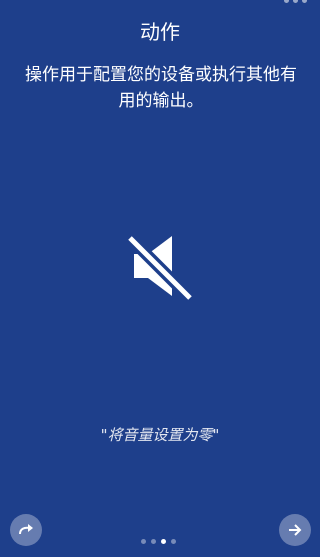 This screenshot has width=320, height=557. Describe the element at coordinates (299, 4) in the screenshot. I see `status-bar-indicators` at that location.